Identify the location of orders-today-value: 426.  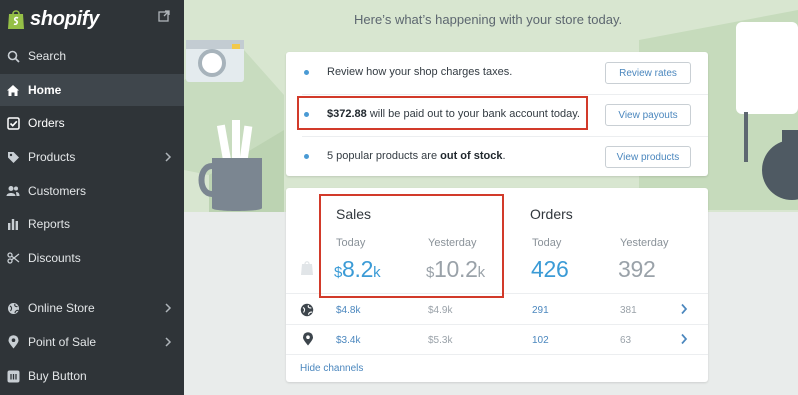
(550, 269).